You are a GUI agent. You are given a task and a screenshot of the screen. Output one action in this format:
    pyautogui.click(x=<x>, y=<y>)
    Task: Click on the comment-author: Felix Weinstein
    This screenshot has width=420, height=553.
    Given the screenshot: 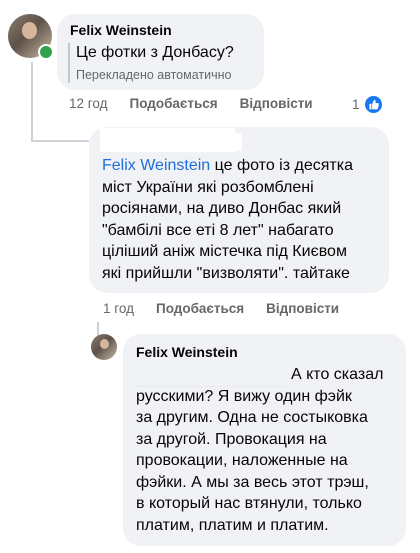 What is the action you would take?
    pyautogui.click(x=121, y=30)
    